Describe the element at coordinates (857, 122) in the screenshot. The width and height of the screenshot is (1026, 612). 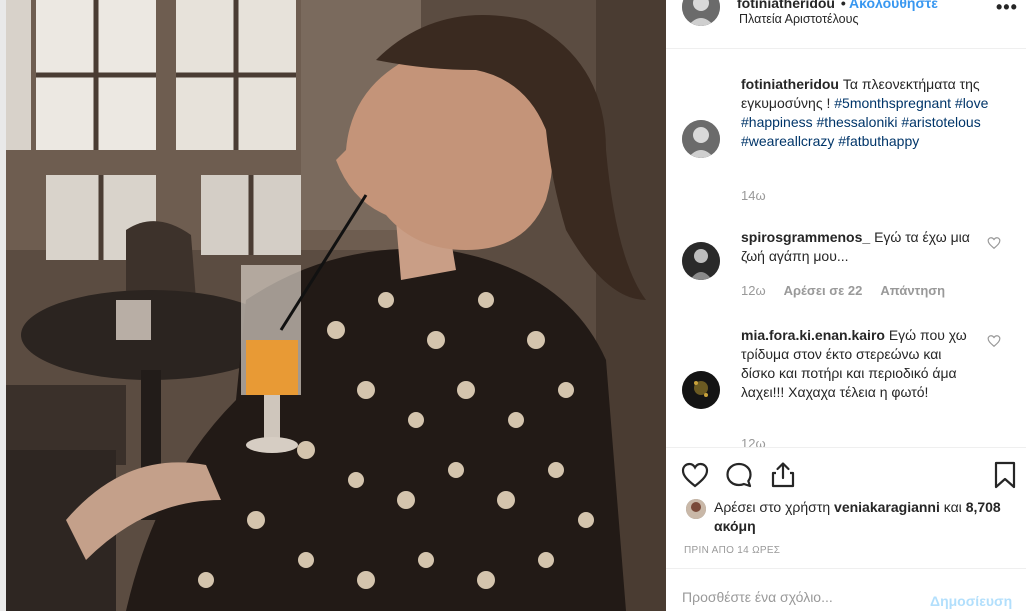
I see `hashtag: #thessaloniki` at that location.